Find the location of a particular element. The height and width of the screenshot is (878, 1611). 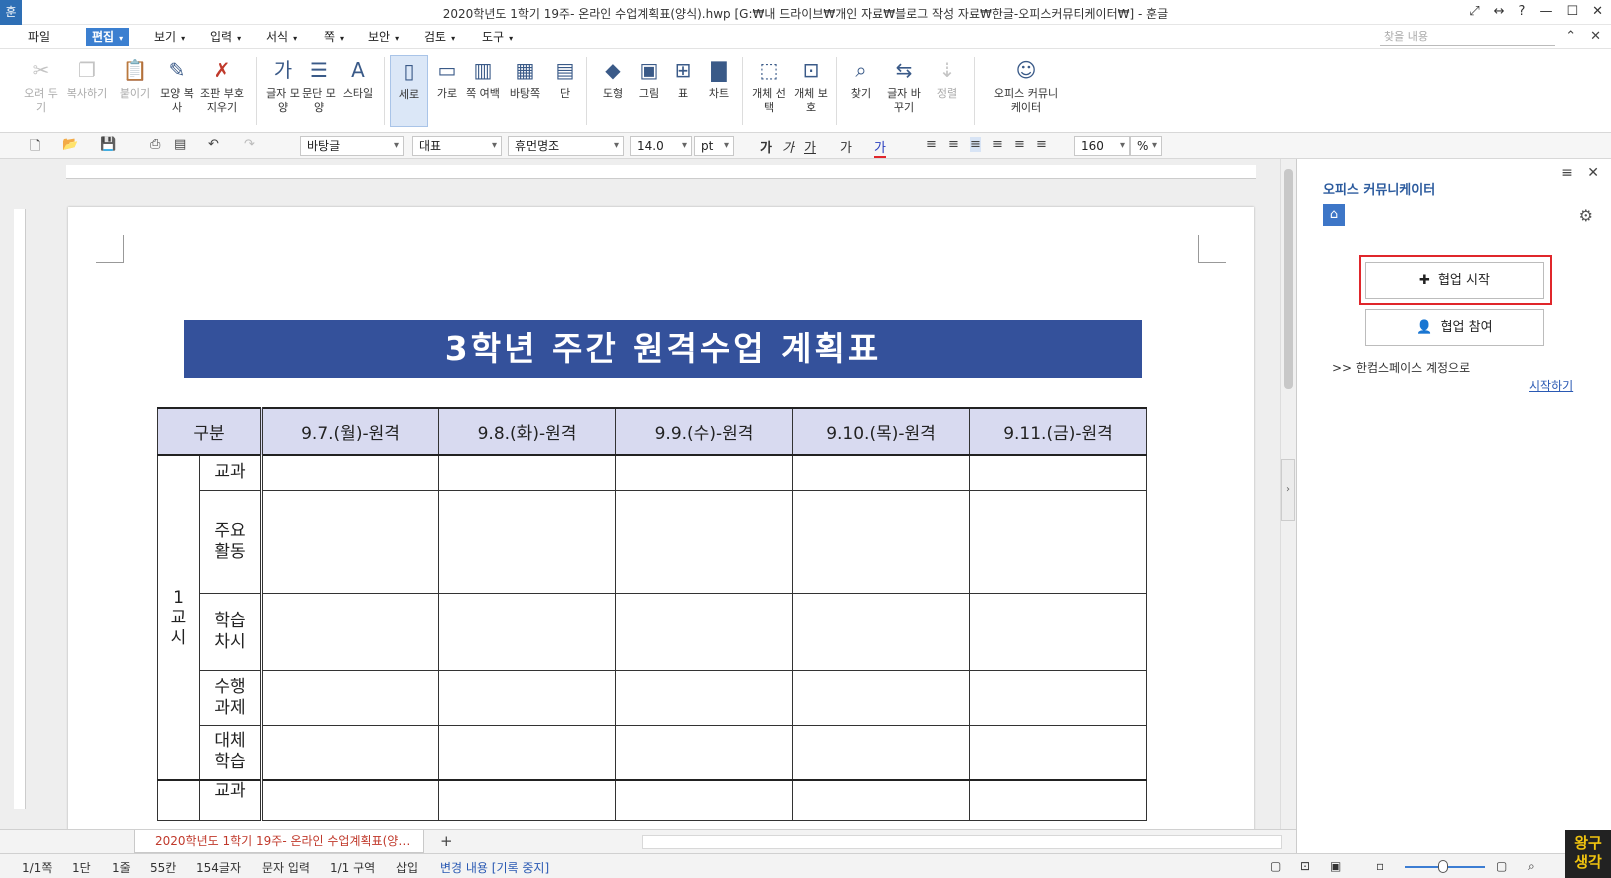

print-icon: ⎙ is located at coordinates (155, 144).